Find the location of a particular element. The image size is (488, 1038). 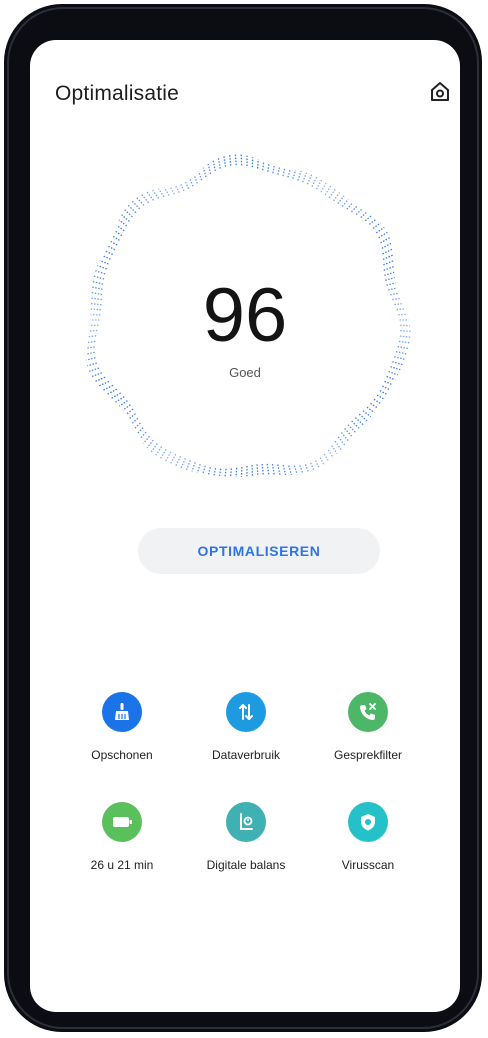

tool-label: Opschonen is located at coordinates (122, 755).